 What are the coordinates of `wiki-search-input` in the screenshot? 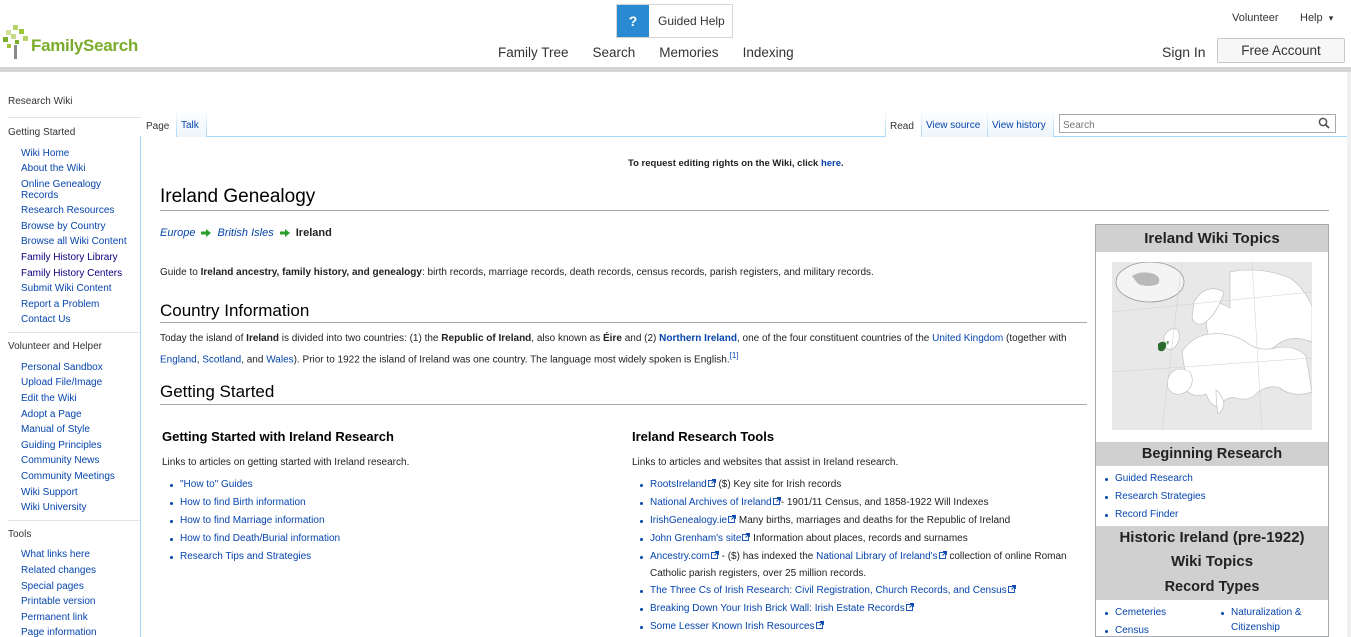 It's located at (1180, 123).